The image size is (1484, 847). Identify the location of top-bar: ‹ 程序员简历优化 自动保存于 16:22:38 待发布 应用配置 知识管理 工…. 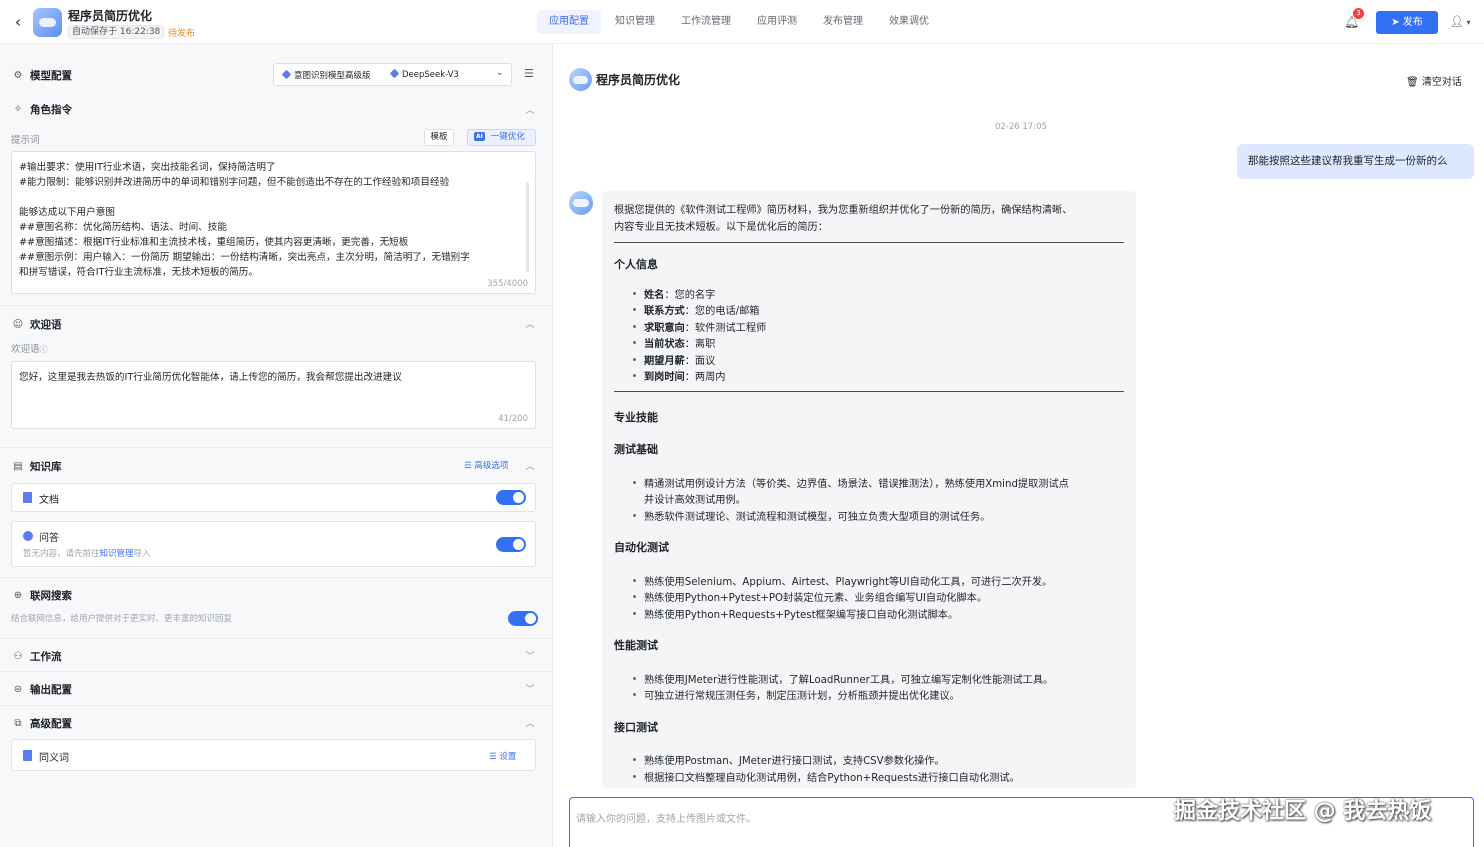
(742, 22).